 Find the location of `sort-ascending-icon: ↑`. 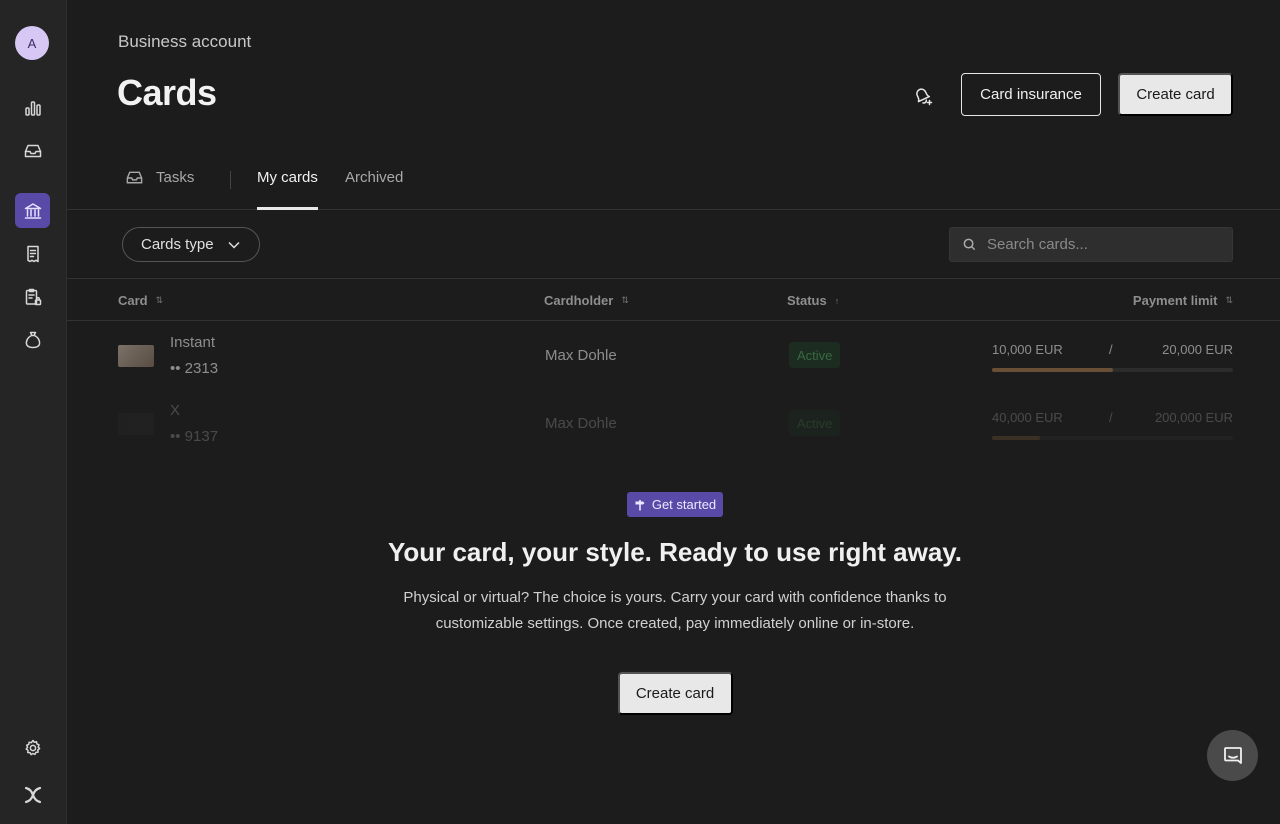

sort-ascending-icon: ↑ is located at coordinates (837, 300).